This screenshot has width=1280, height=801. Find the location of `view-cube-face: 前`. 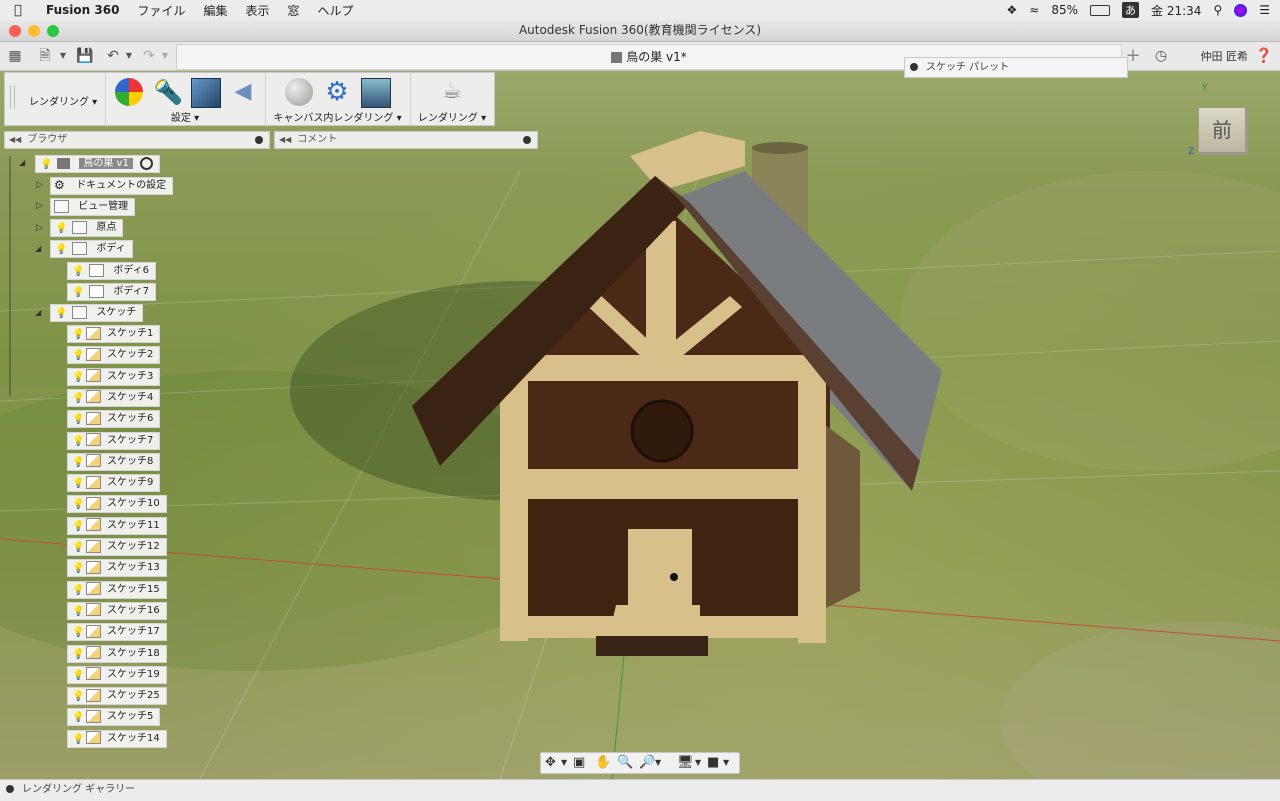

view-cube-face: 前 is located at coordinates (1222, 130).